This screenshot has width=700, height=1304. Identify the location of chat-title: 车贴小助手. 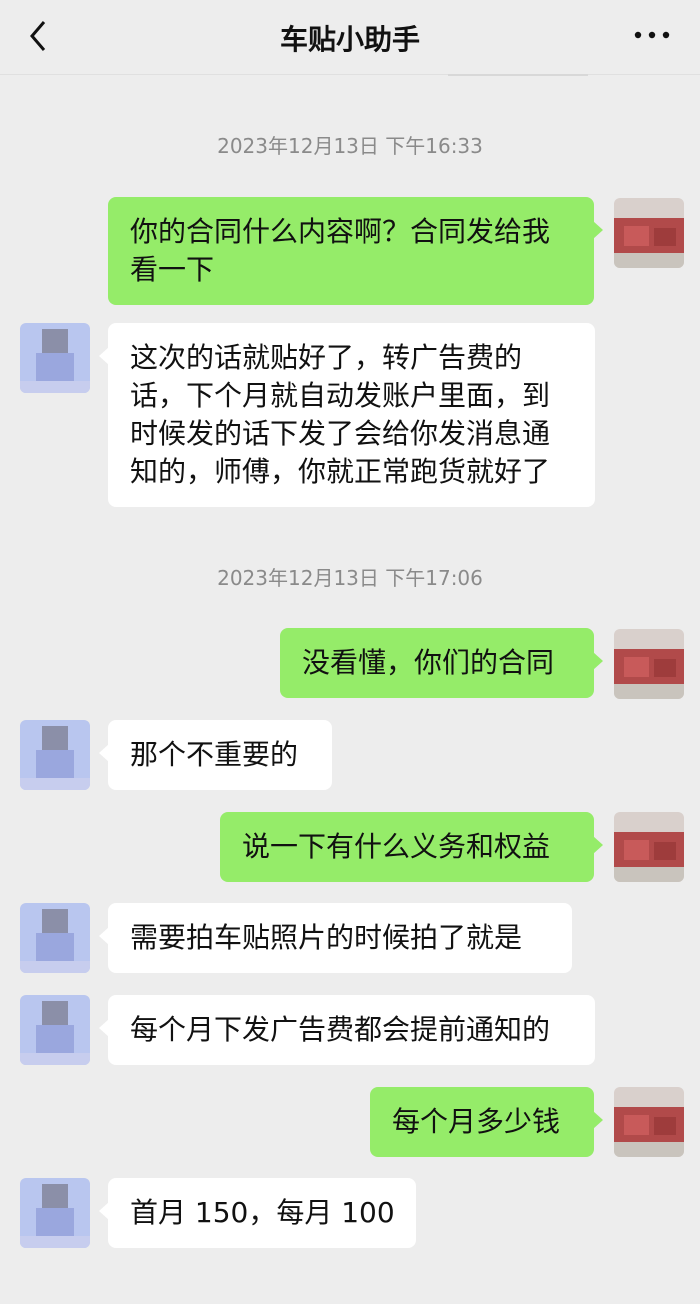
(349, 39).